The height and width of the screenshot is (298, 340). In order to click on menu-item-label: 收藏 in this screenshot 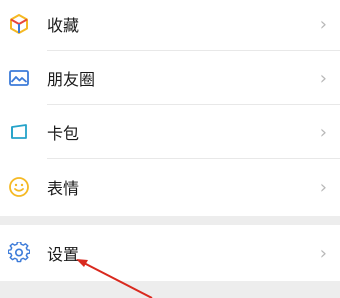, I will do `click(63, 25)`.